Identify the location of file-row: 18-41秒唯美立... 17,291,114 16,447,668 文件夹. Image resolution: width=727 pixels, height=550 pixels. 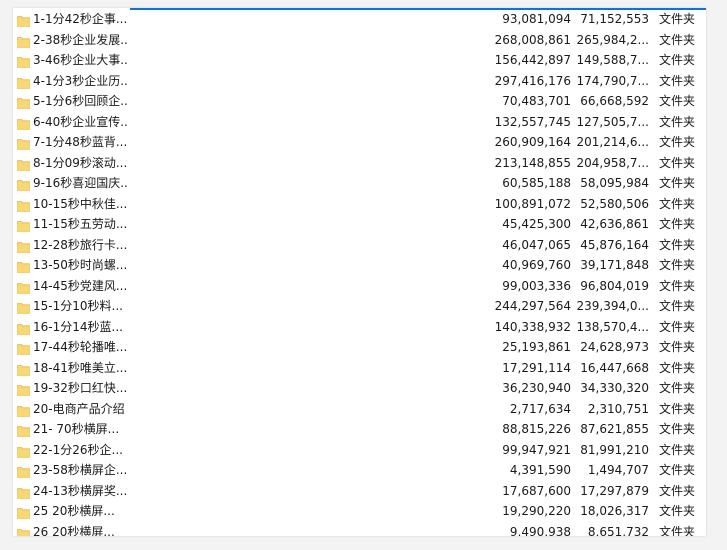
(359, 368).